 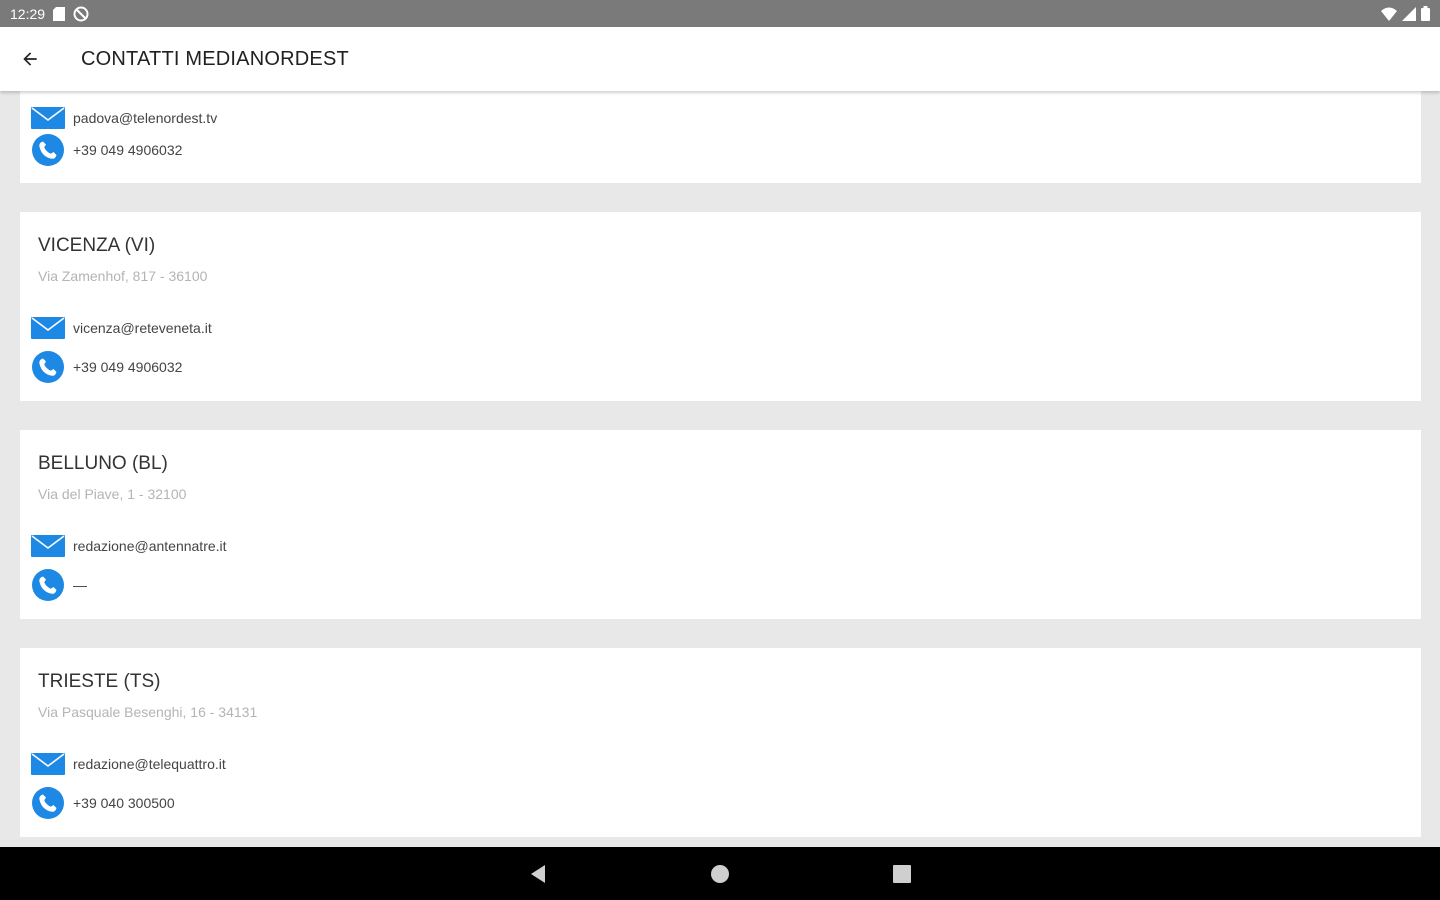 What do you see at coordinates (1409, 13) in the screenshot?
I see `signal-icon` at bounding box center [1409, 13].